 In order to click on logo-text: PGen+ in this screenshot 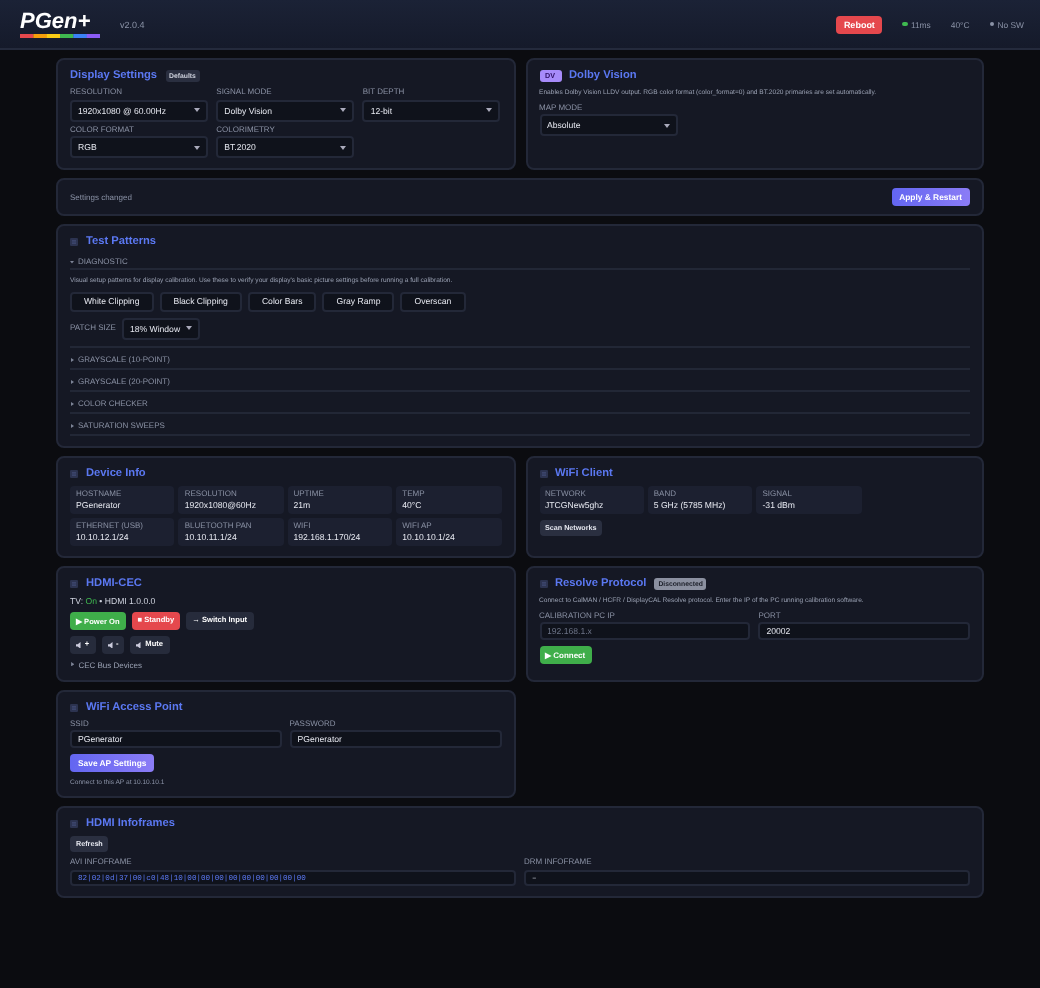, I will do `click(55, 22)`.